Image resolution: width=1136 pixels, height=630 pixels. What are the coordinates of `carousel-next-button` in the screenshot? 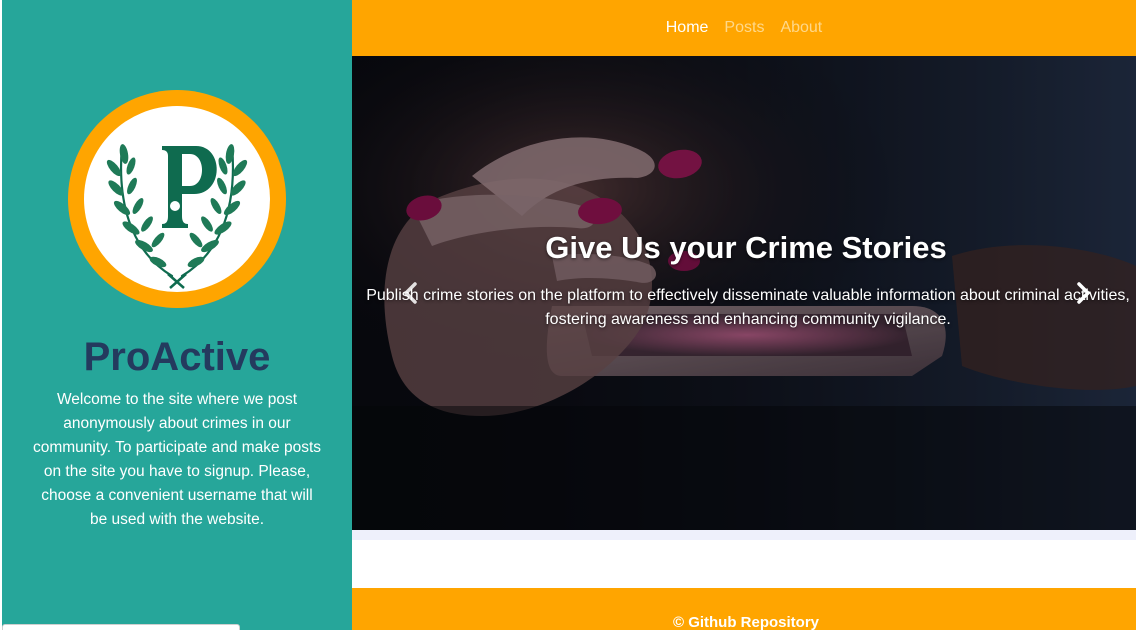 It's located at (1083, 293).